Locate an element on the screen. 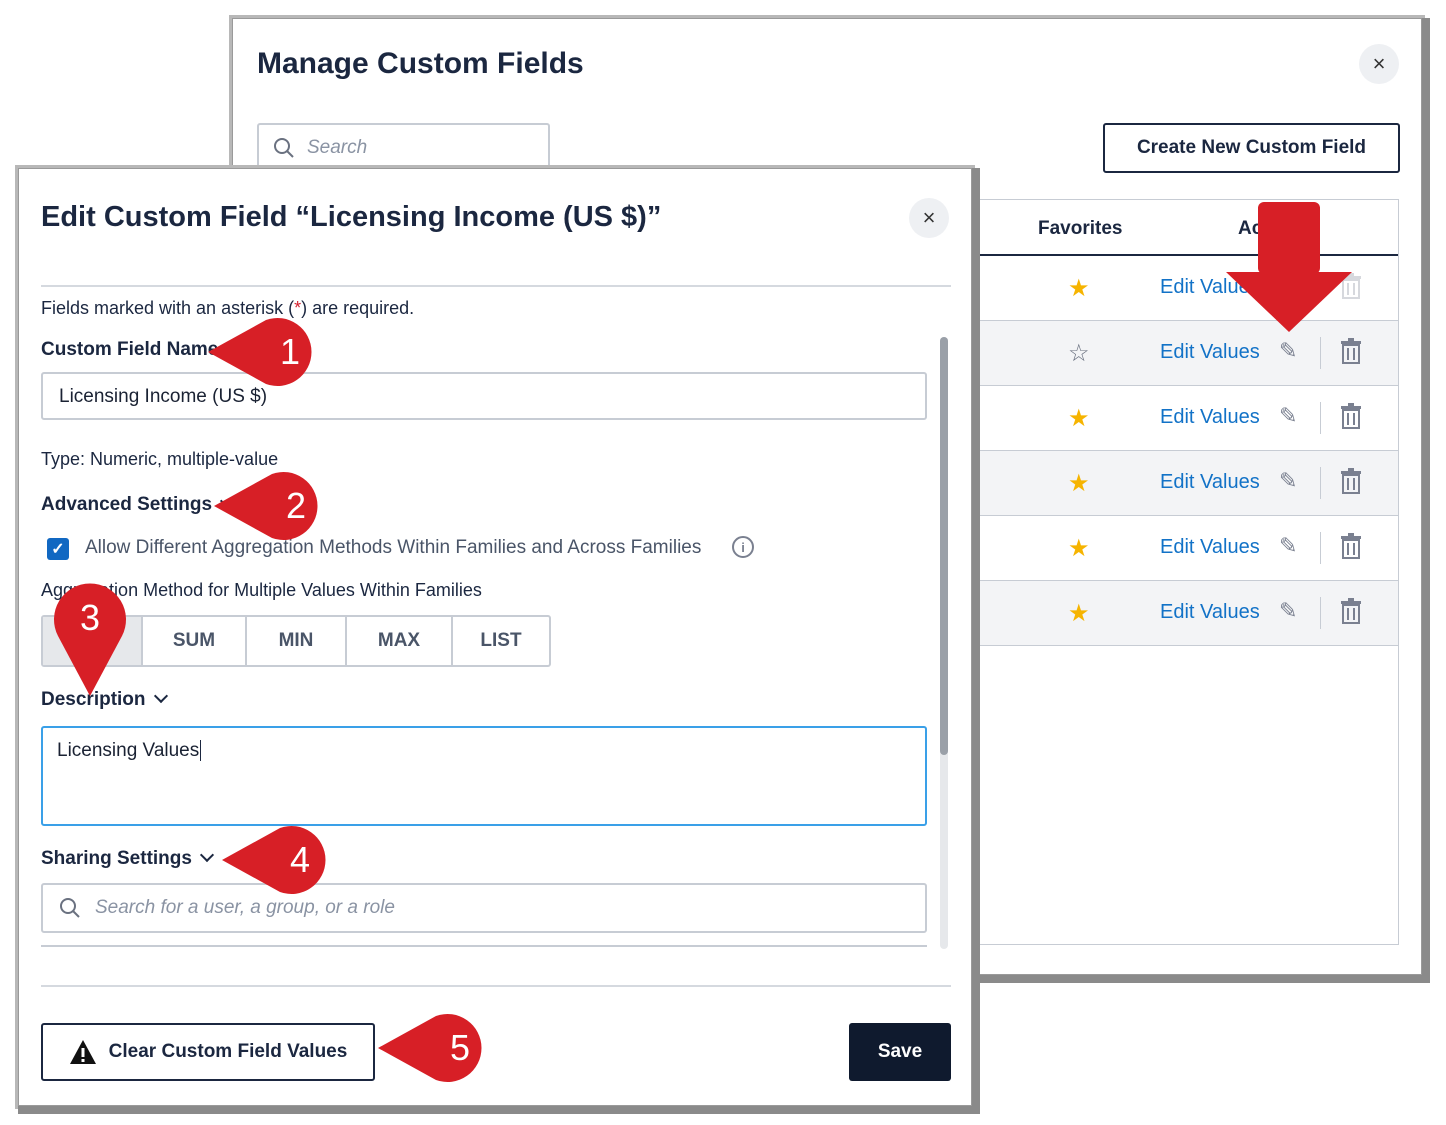 The width and height of the screenshot is (1446, 1125). allow-different-aggregation-checkbox: ✓ is located at coordinates (58, 549).